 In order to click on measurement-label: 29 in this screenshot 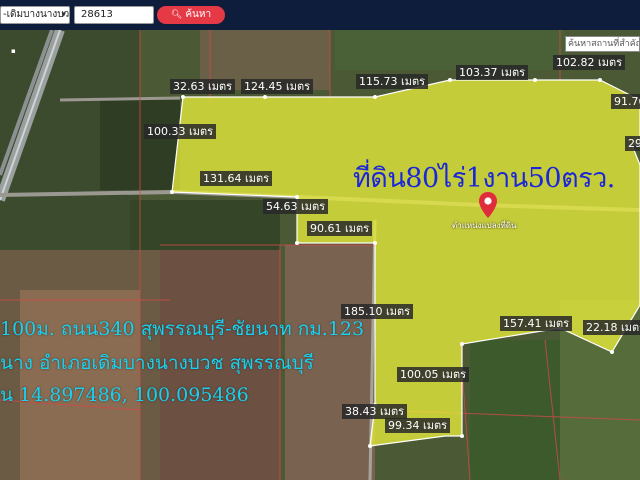, I will do `click(632, 143)`.